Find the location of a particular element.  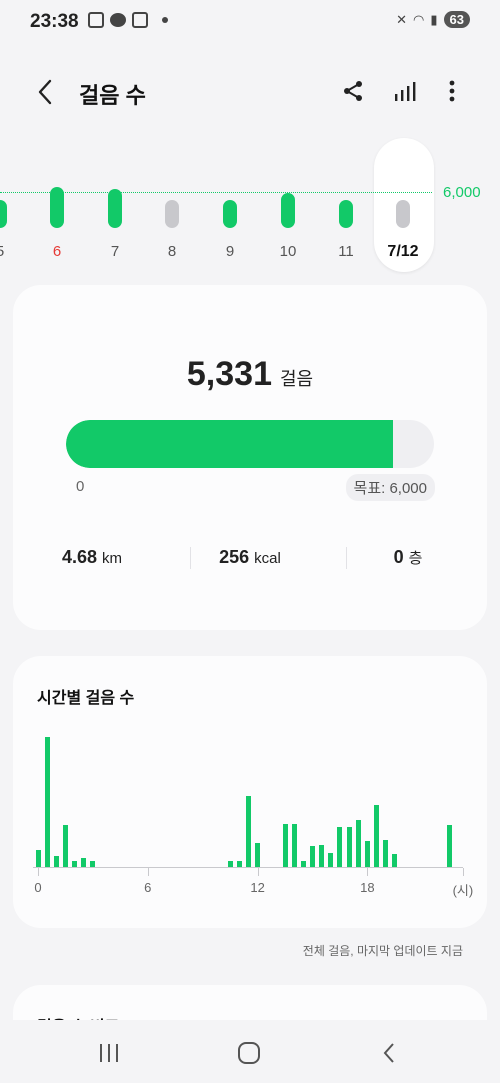

share-icon is located at coordinates (353, 91).